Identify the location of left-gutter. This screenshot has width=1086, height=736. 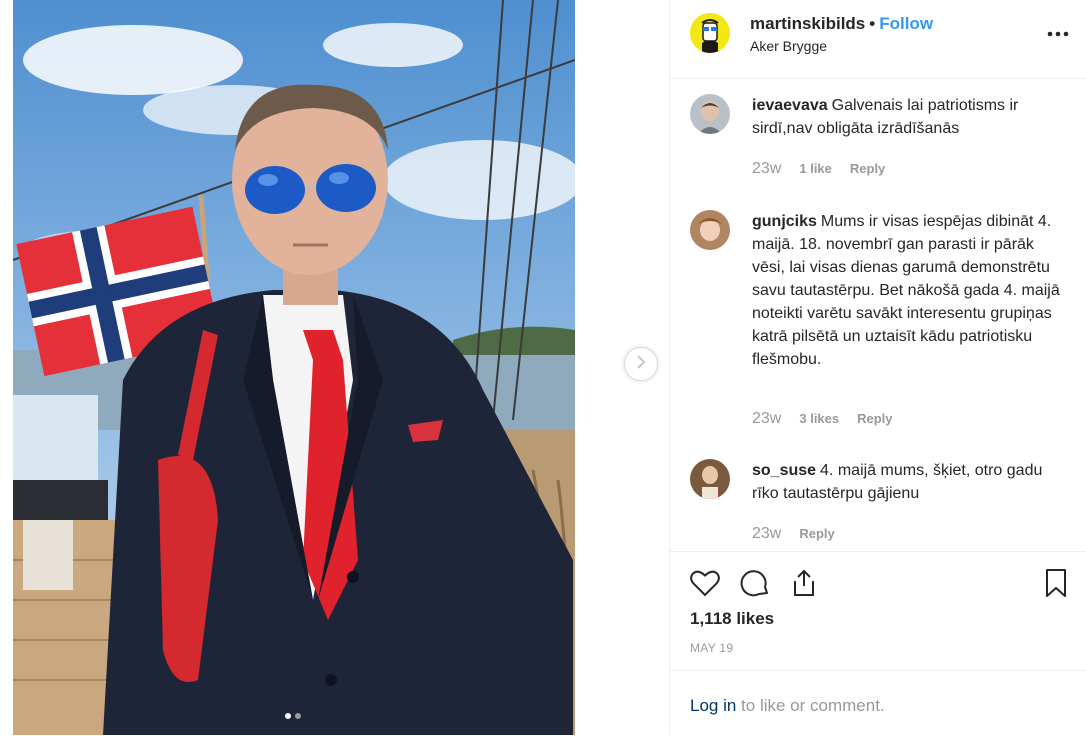
(6, 367).